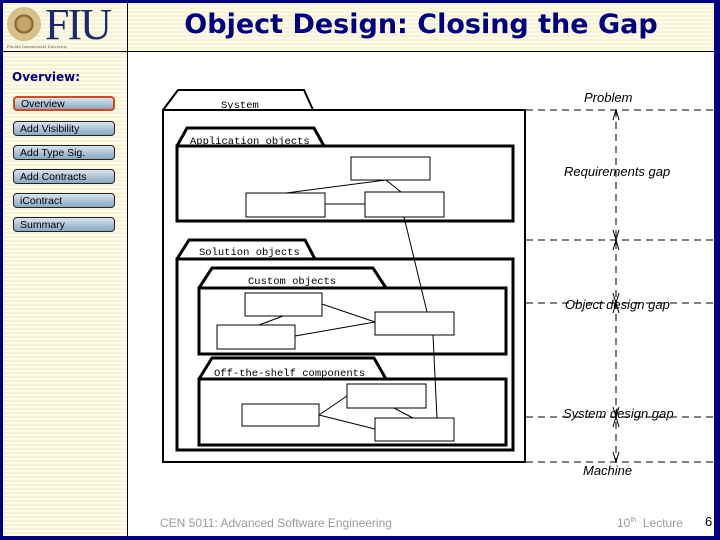 Image resolution: width=720 pixels, height=540 pixels. Describe the element at coordinates (617, 304) in the screenshot. I see `object-design-gap-label: Object design gap` at that location.